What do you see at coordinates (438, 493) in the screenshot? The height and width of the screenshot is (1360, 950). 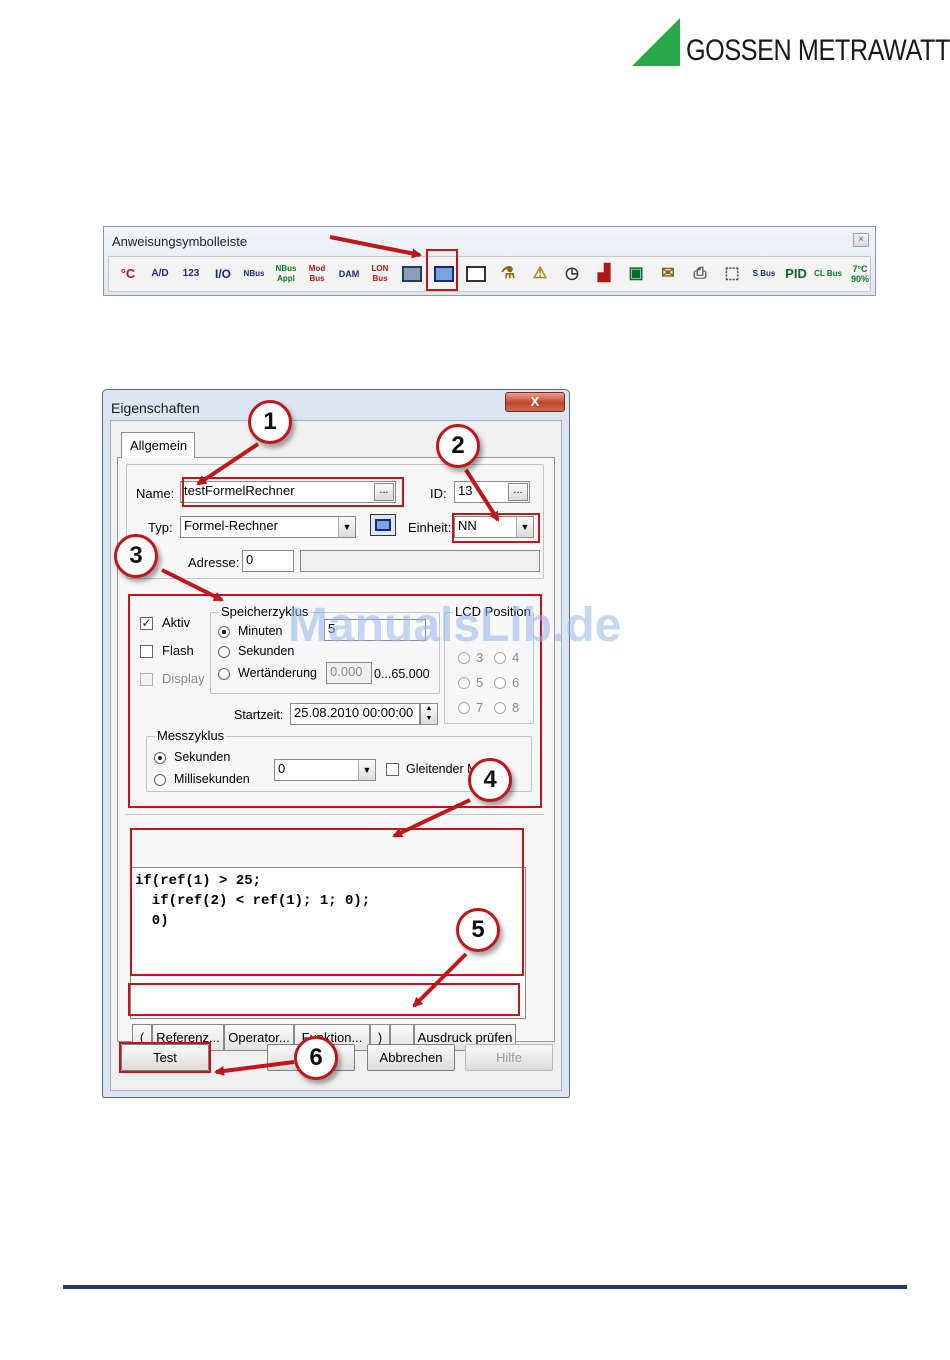 I see `id-label: ID:` at bounding box center [438, 493].